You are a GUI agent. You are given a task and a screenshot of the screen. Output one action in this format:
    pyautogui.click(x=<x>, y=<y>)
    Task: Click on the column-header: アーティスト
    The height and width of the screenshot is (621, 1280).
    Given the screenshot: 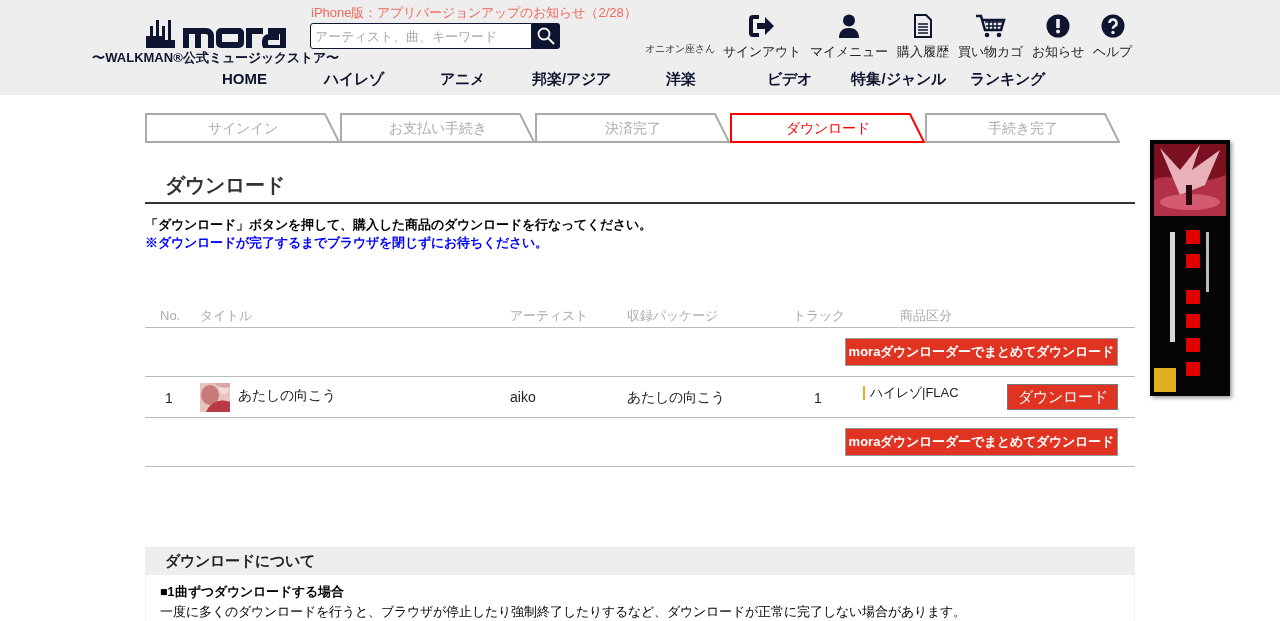 What is the action you would take?
    pyautogui.click(x=549, y=316)
    